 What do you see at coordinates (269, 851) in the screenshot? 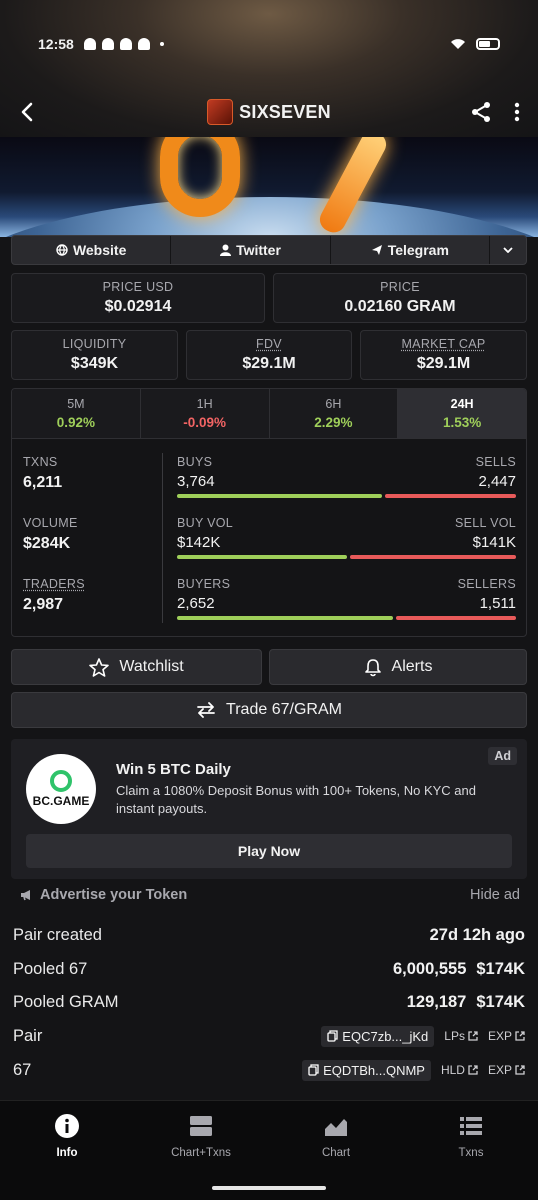
I see `ad-play-now-button: Play Now` at bounding box center [269, 851].